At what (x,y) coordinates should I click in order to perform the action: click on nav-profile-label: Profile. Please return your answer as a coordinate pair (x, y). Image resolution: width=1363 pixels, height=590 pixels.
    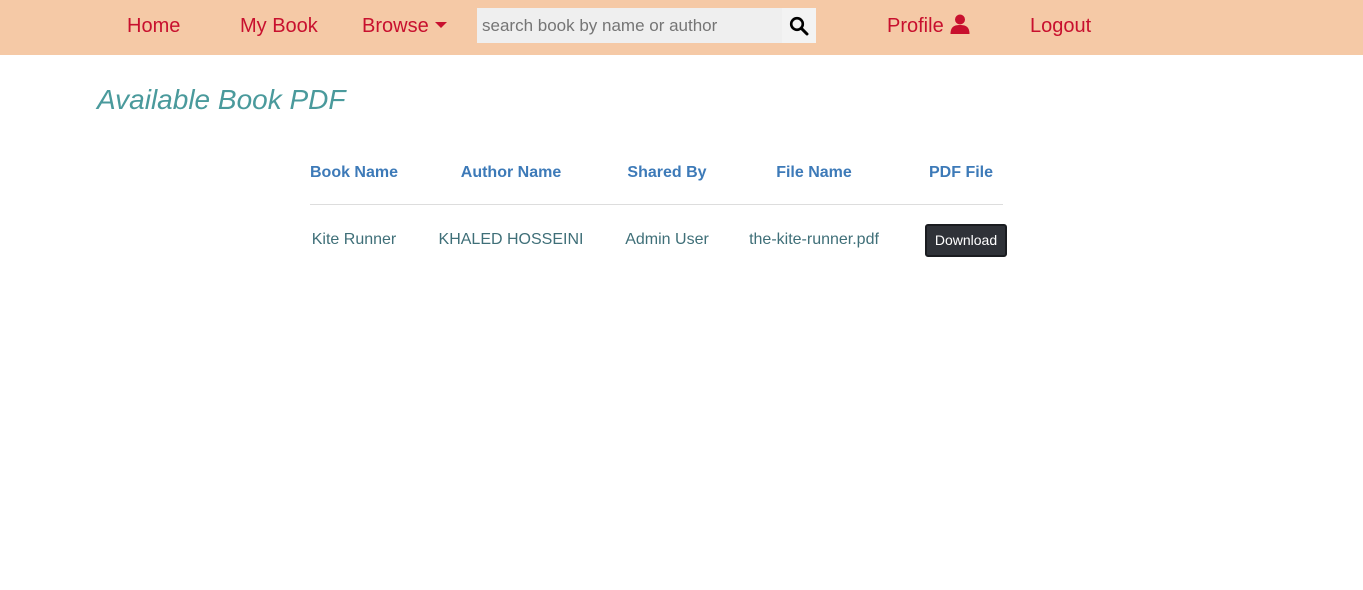
    Looking at the image, I should click on (915, 26).